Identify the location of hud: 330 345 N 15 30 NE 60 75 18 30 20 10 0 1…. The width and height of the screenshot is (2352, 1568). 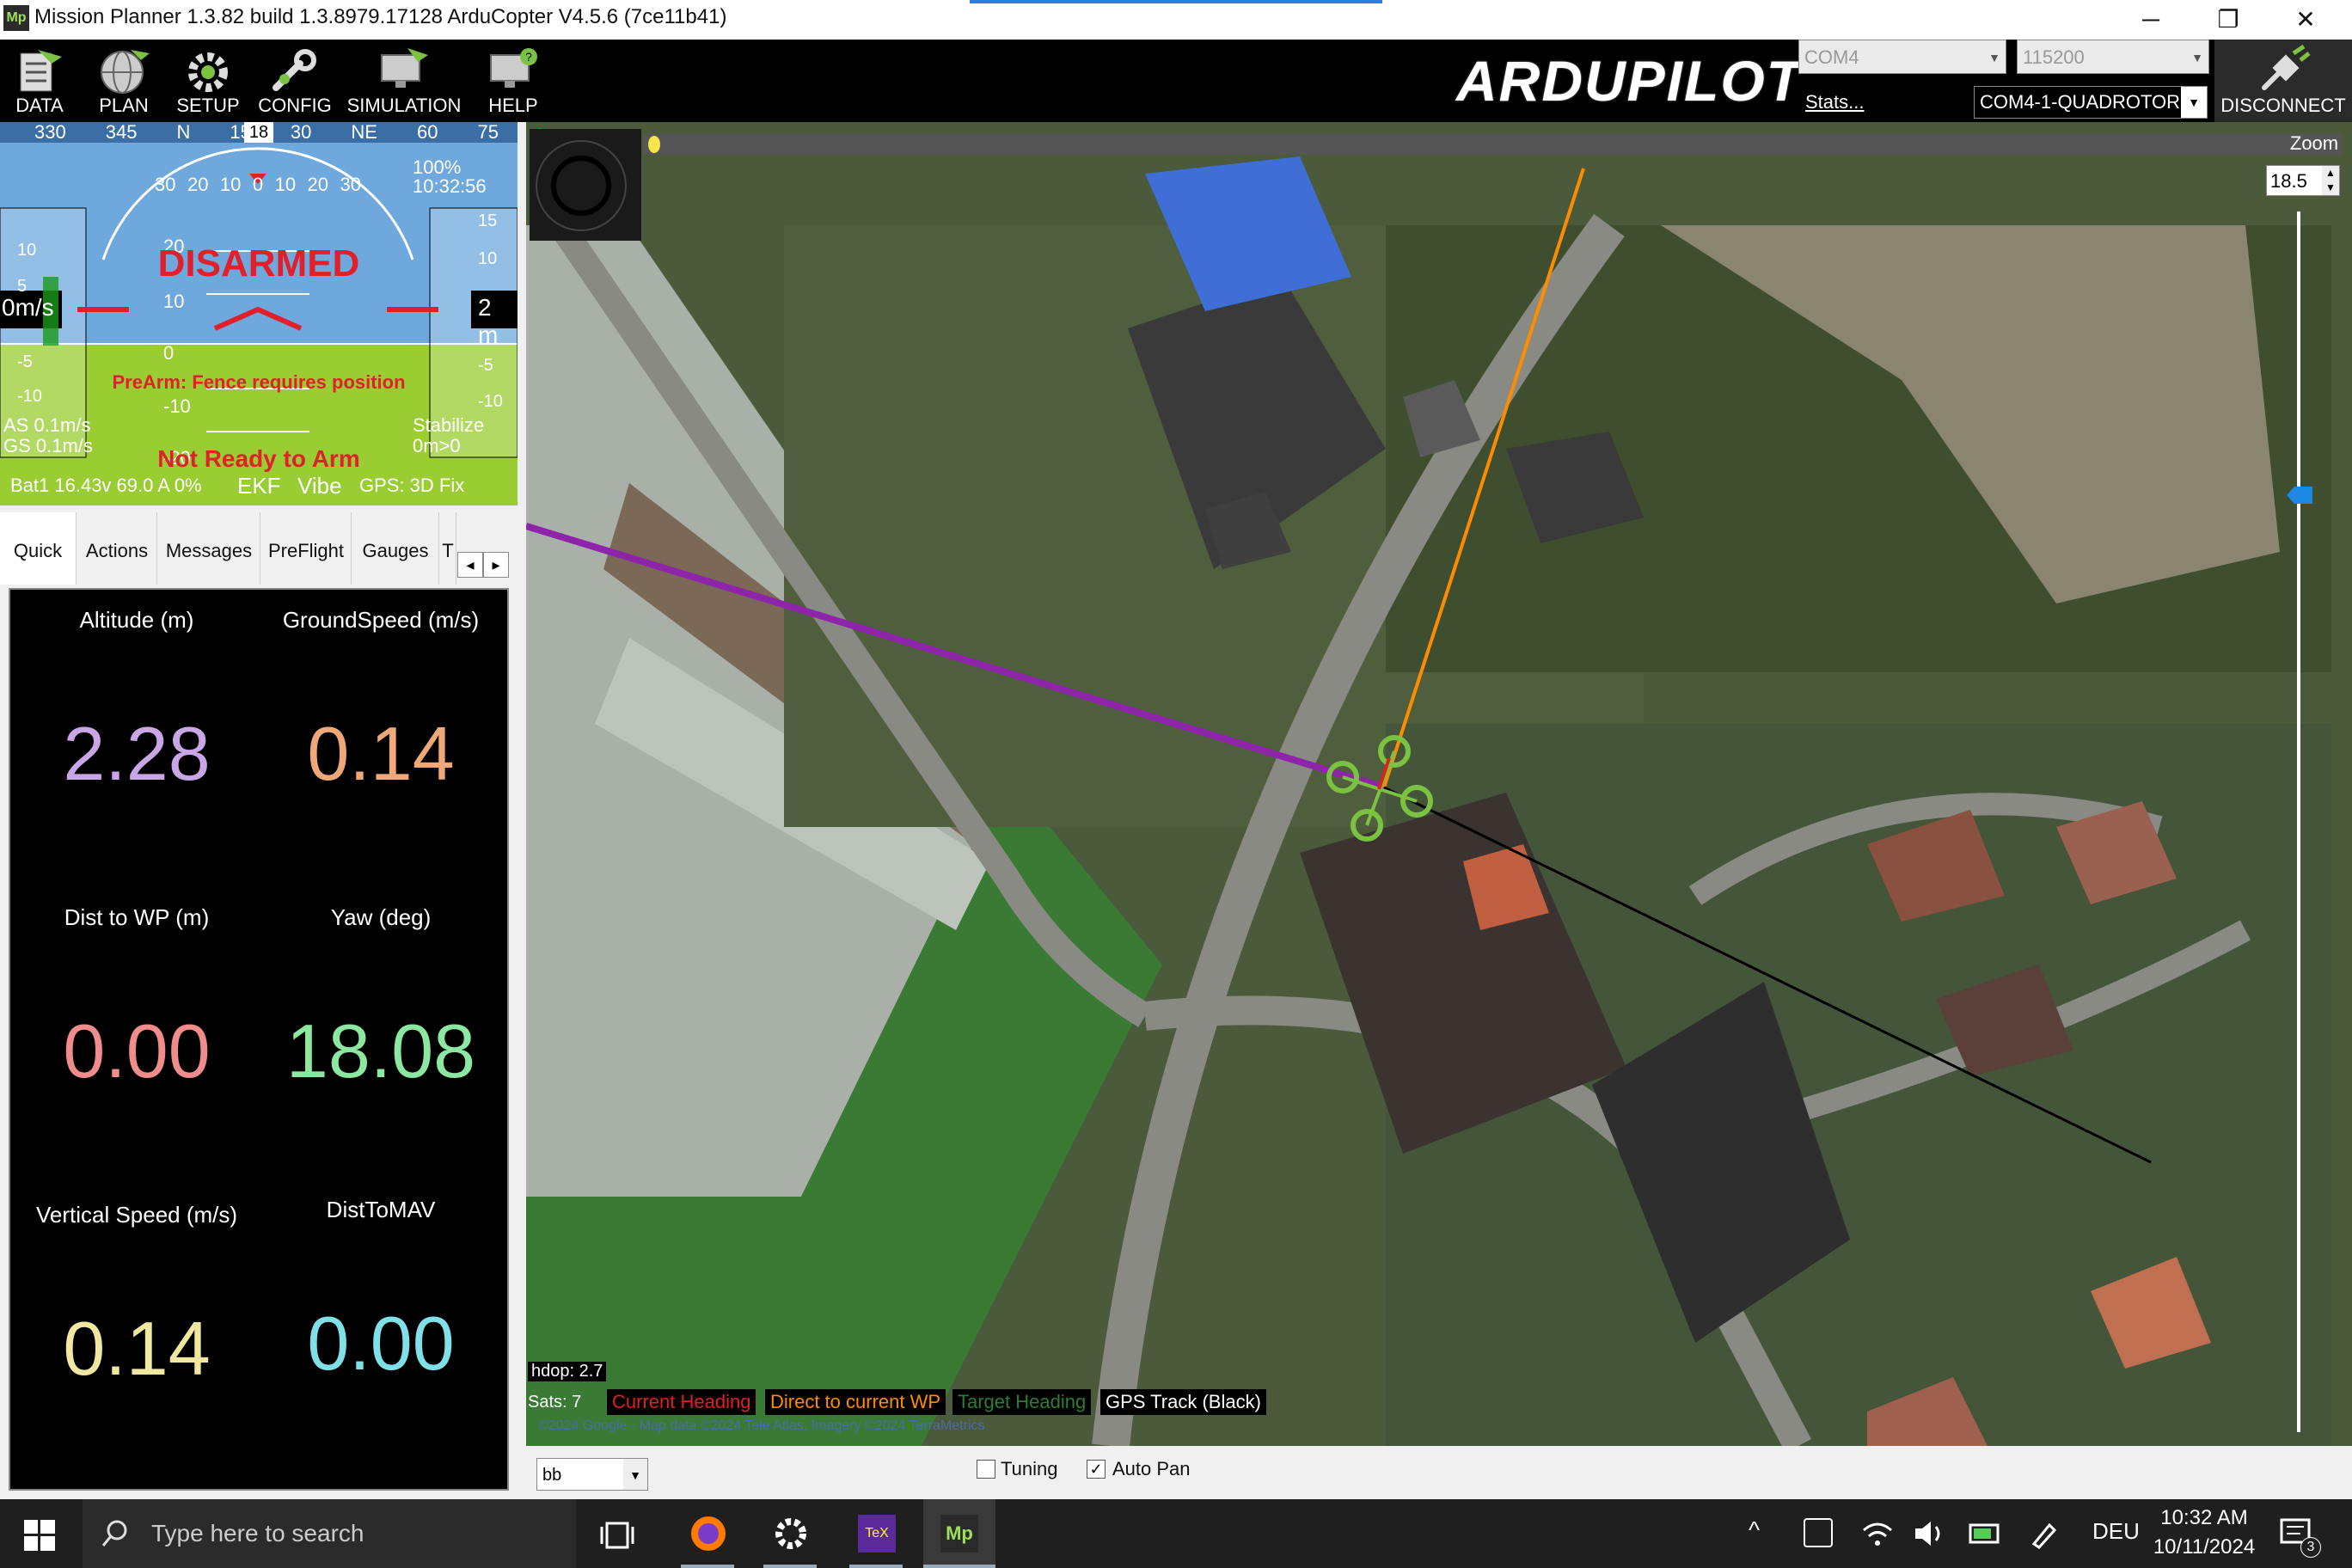
(259, 313).